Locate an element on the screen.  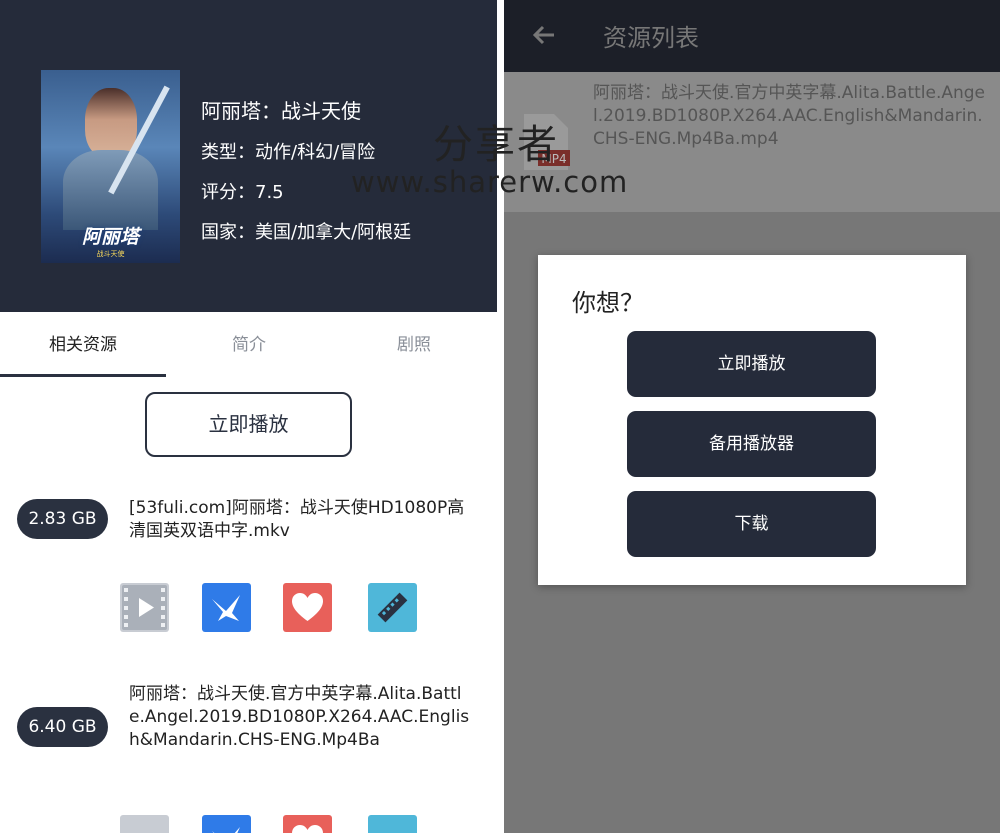
back-arrow-icon is located at coordinates (544, 35).